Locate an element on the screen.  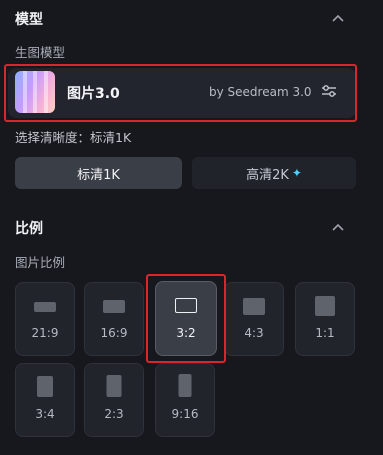
ratio-label: 4:3 is located at coordinates (254, 333).